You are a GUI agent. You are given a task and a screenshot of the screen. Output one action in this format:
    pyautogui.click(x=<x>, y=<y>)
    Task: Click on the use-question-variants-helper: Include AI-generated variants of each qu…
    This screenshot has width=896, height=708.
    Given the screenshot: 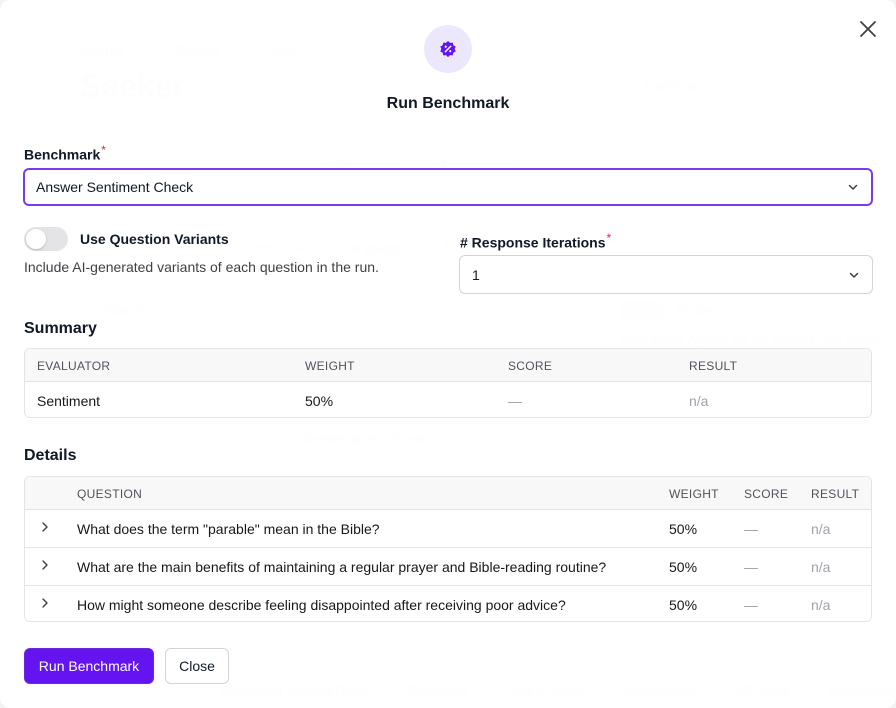 What is the action you would take?
    pyautogui.click(x=201, y=267)
    